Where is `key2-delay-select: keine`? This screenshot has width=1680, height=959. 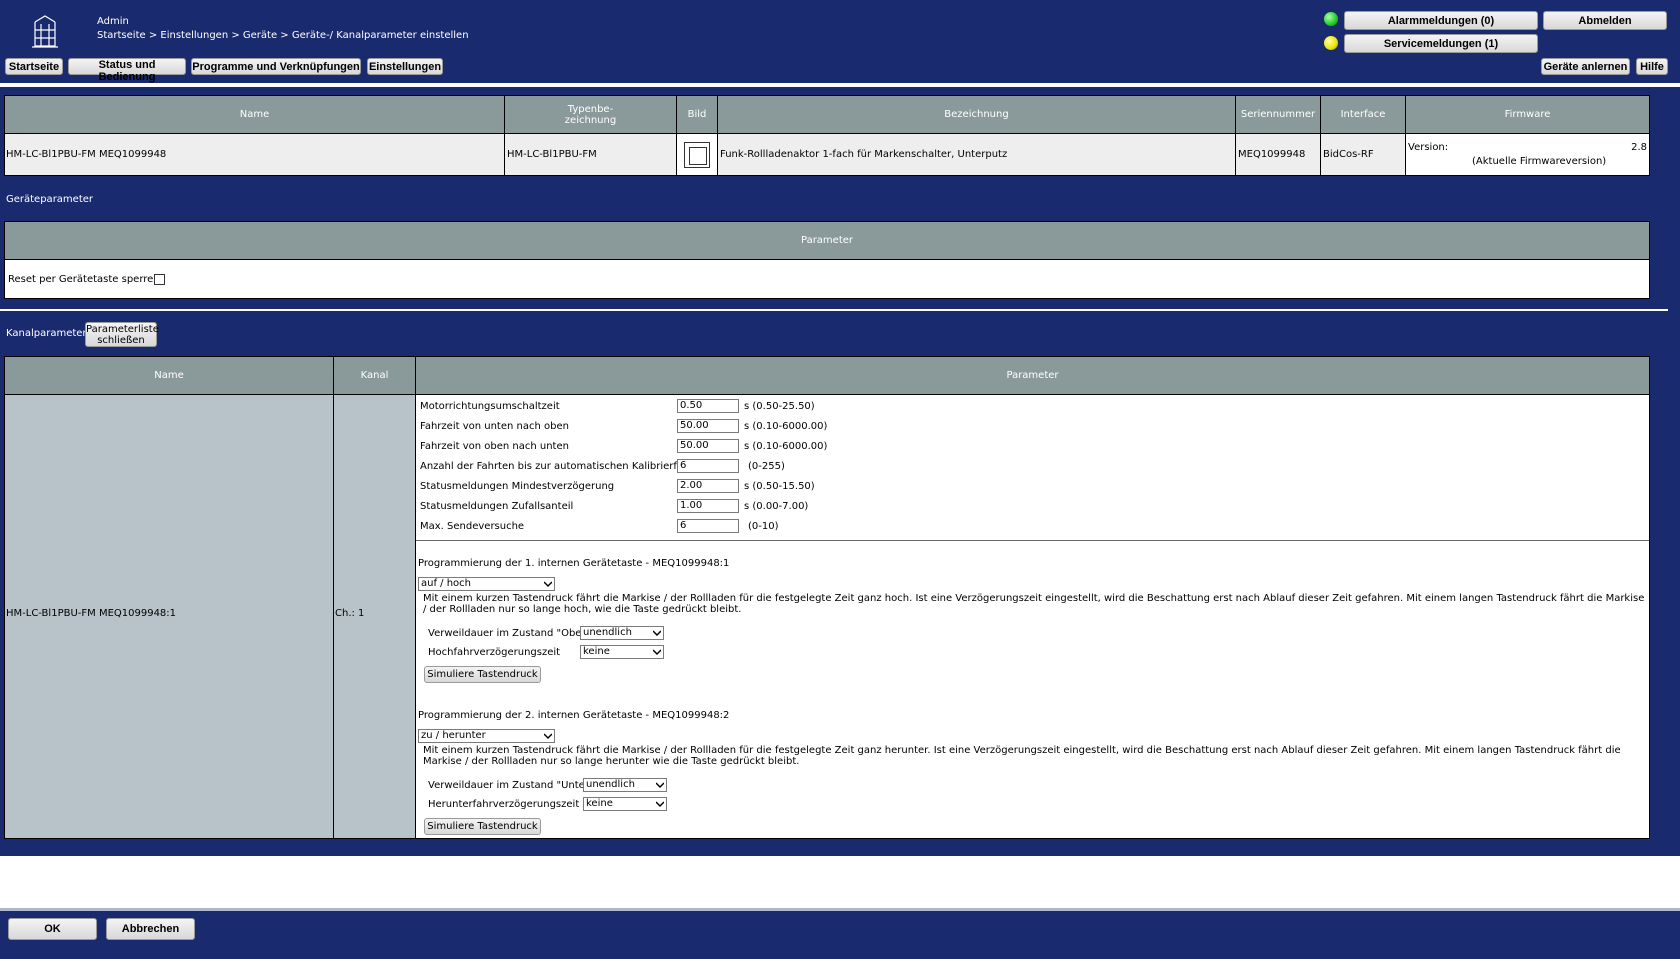
key2-delay-select: keine is located at coordinates (625, 804).